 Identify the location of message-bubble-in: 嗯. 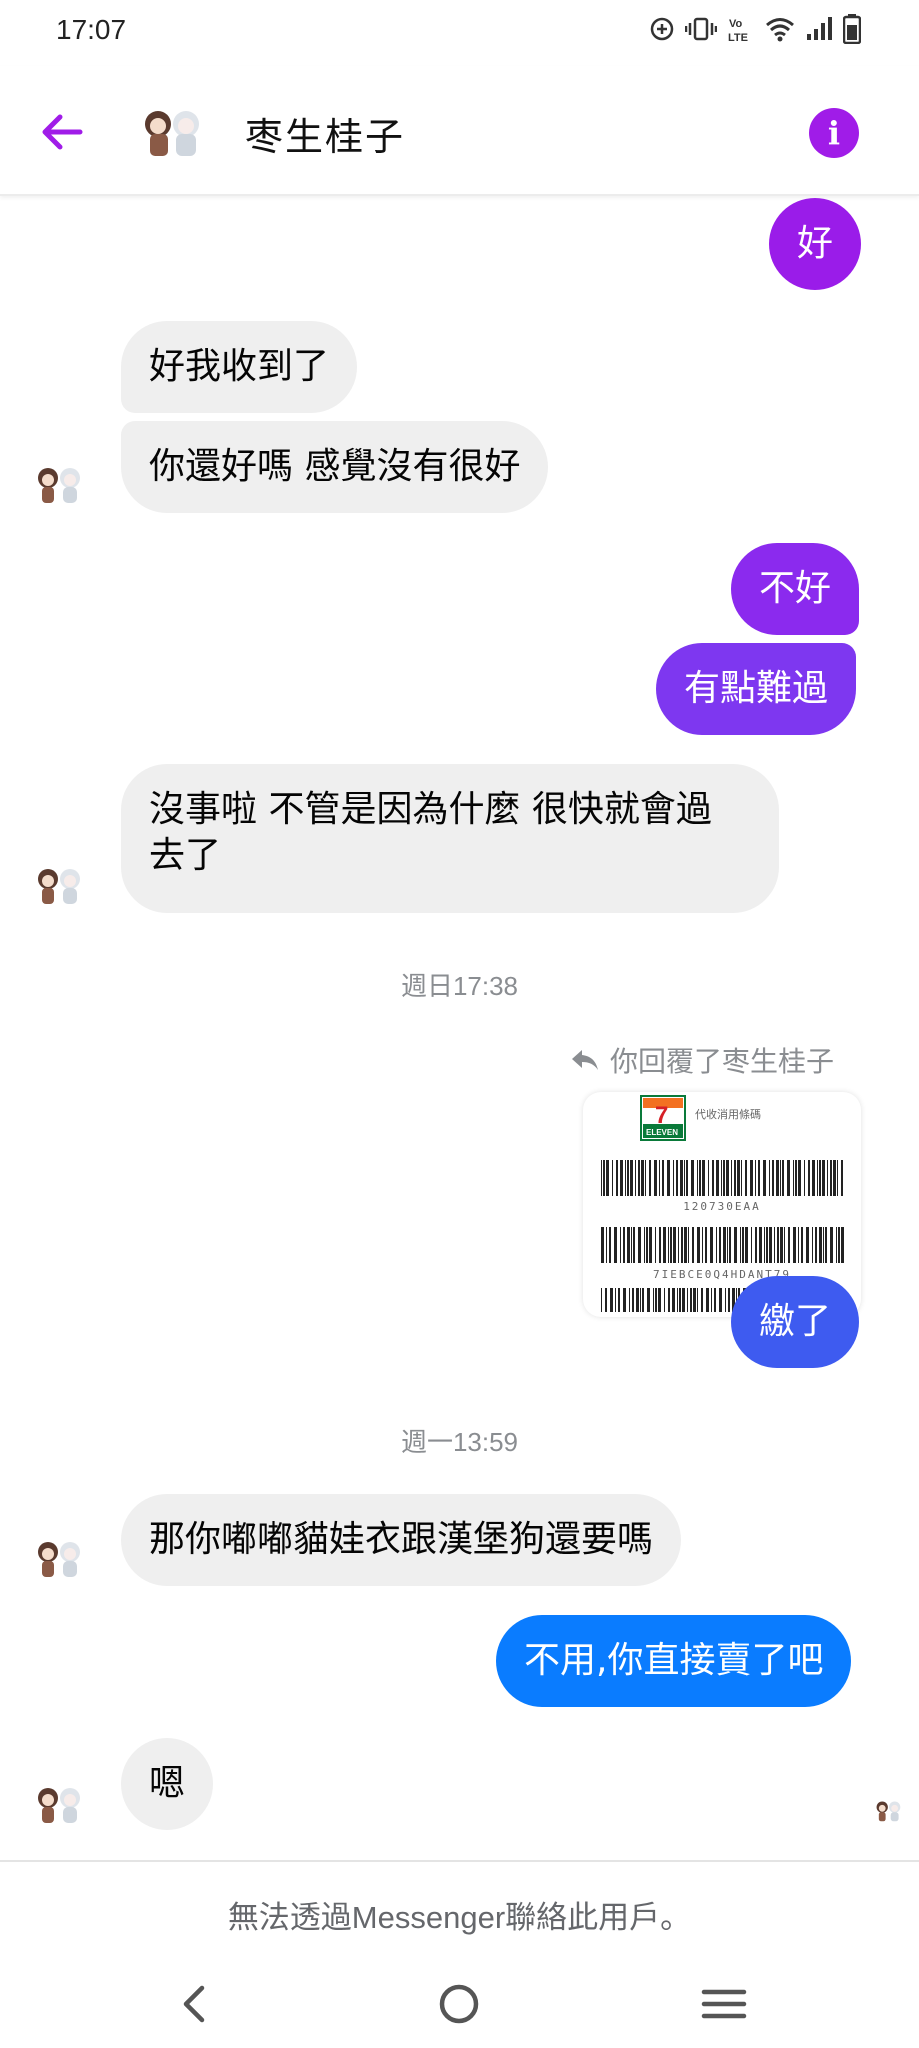
(167, 1784).